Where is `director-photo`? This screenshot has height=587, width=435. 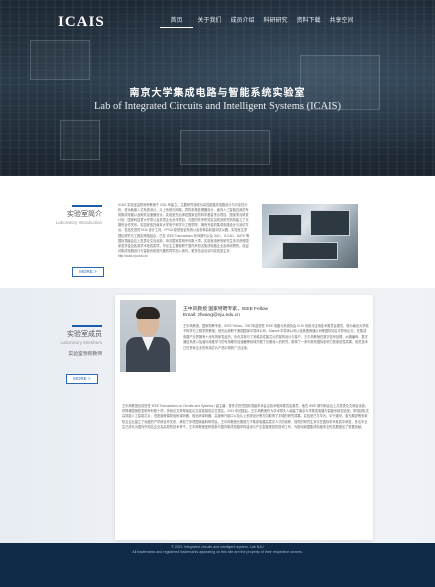 director-photo is located at coordinates (148, 336).